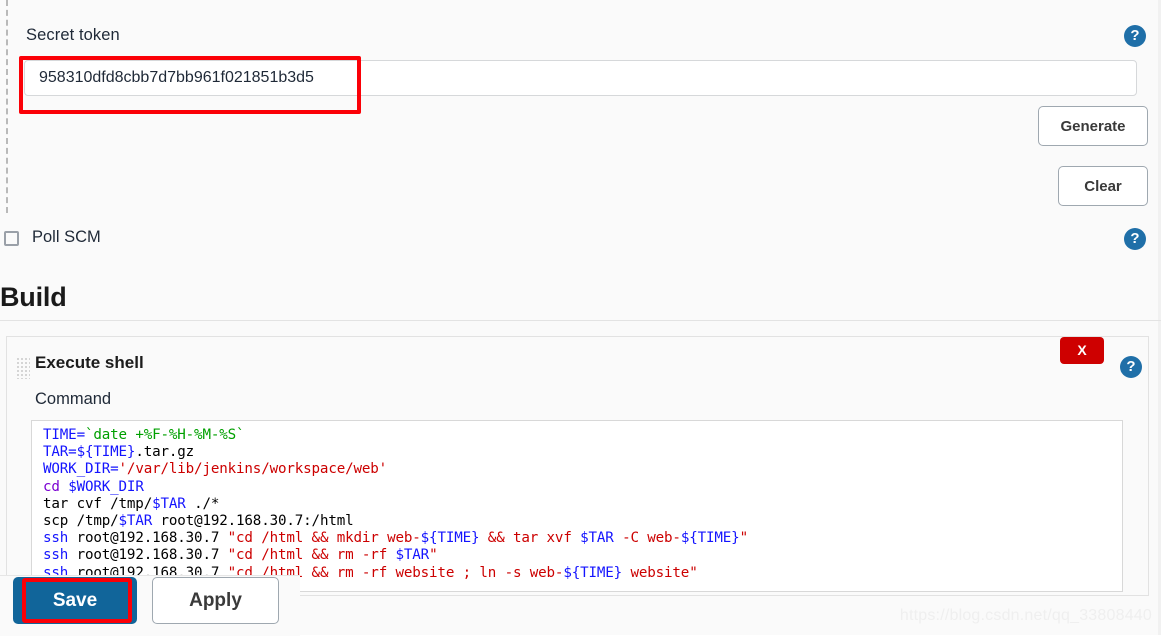 The width and height of the screenshot is (1161, 636). Describe the element at coordinates (1093, 126) in the screenshot. I see `generate-token-button: Generate` at that location.